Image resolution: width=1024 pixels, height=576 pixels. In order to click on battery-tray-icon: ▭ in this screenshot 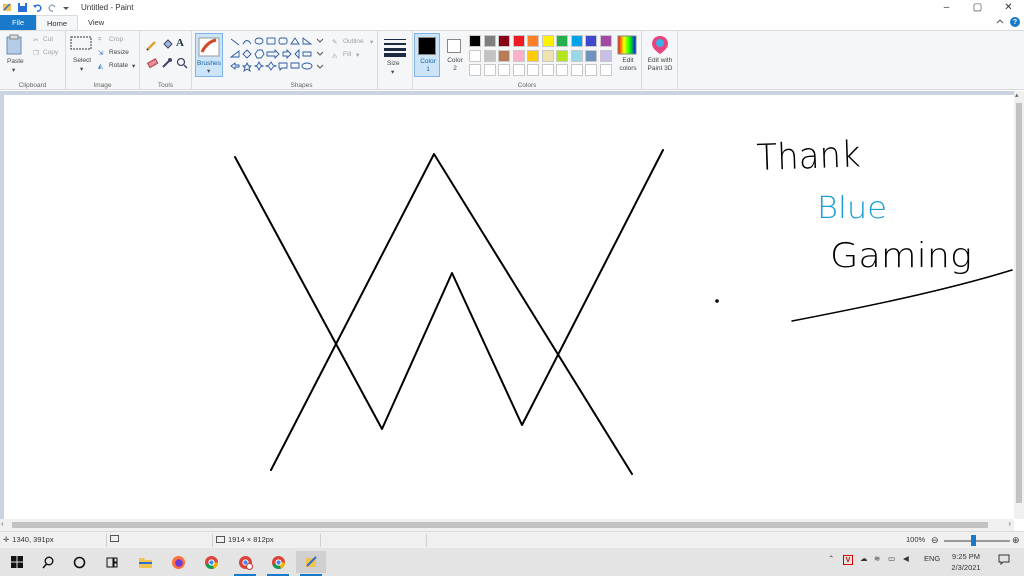, I will do `click(891, 558)`.